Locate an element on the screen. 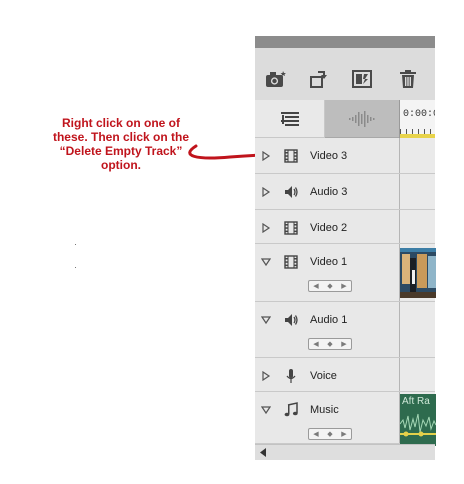  music-note-icon is located at coordinates (291, 409).